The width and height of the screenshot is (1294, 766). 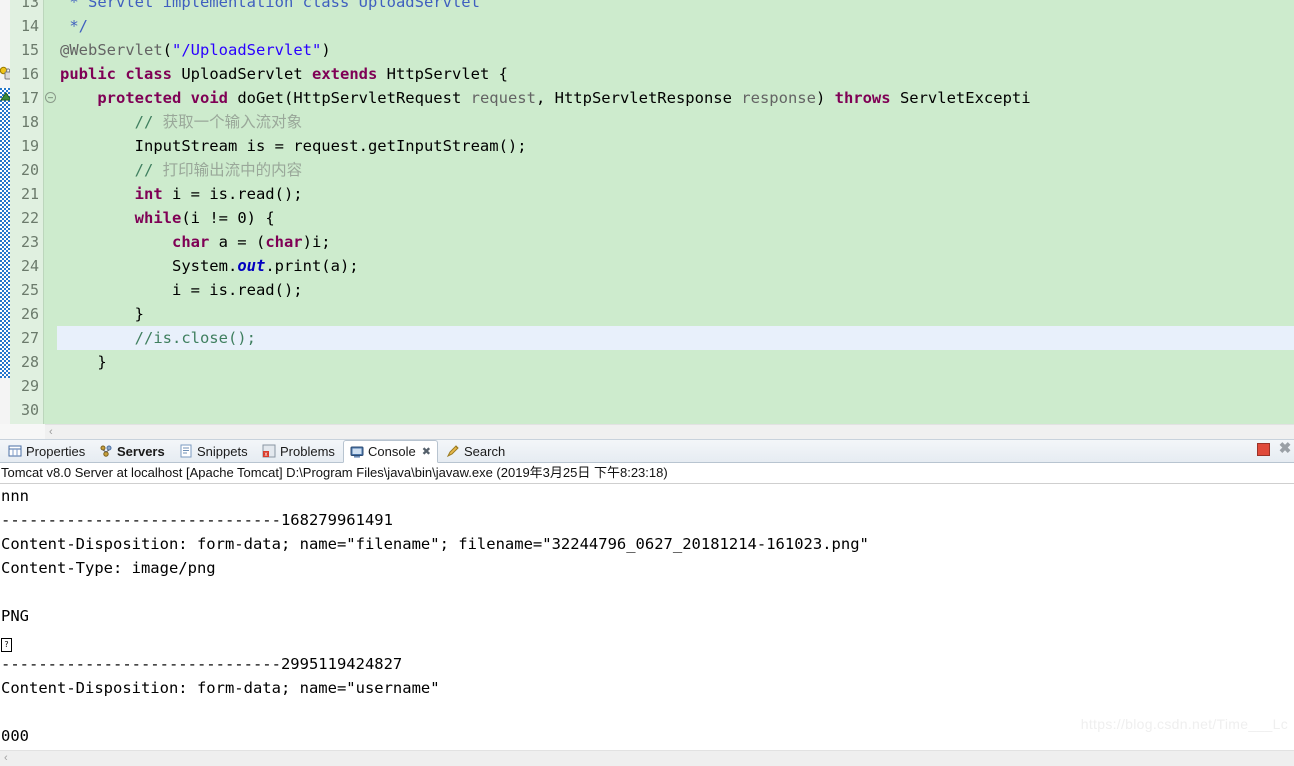 I want to click on tab-problems: x Problems, so click(x=298, y=451).